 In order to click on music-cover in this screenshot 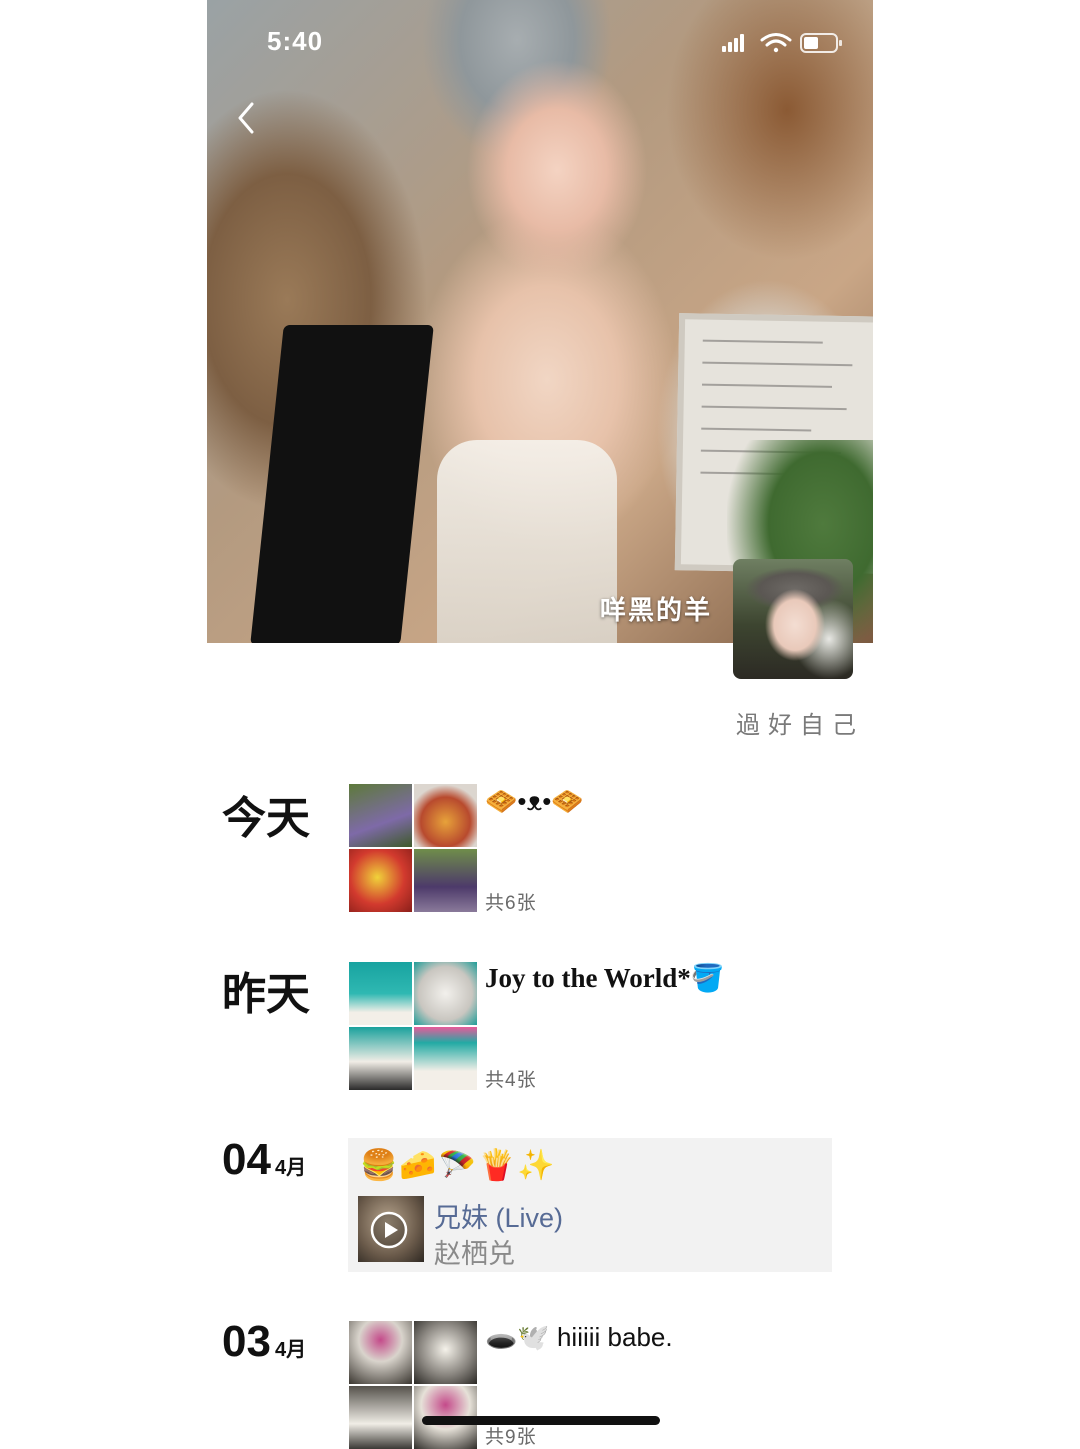, I will do `click(391, 1229)`.